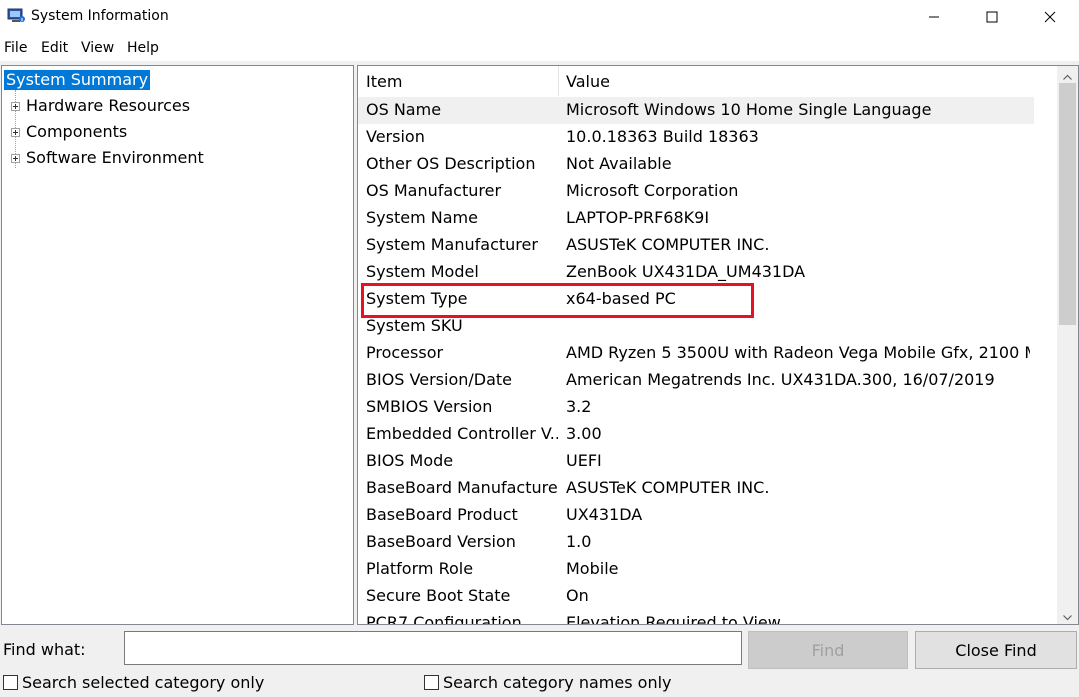 Image resolution: width=1079 pixels, height=697 pixels. Describe the element at coordinates (433, 648) in the screenshot. I see `find-what-input` at that location.